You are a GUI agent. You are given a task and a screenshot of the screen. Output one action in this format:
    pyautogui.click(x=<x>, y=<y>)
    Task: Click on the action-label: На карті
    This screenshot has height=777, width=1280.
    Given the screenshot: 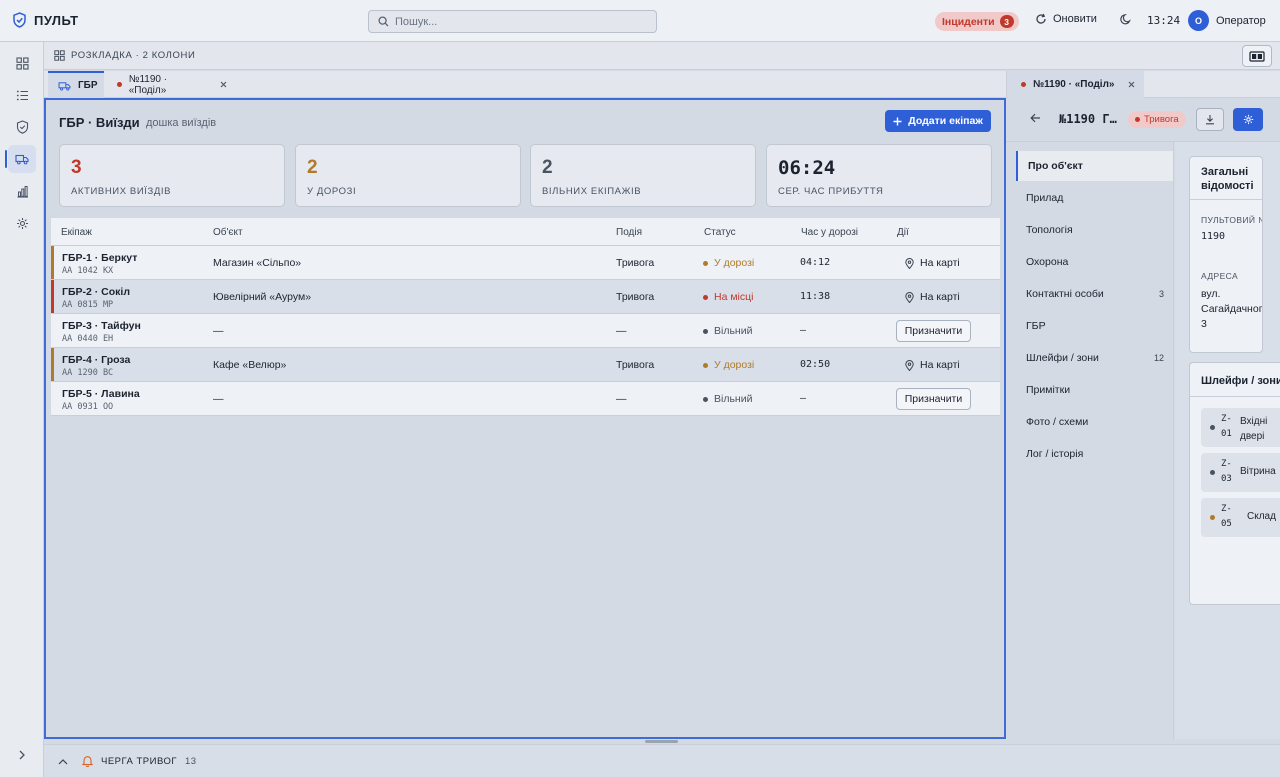 What is the action you would take?
    pyautogui.click(x=940, y=297)
    